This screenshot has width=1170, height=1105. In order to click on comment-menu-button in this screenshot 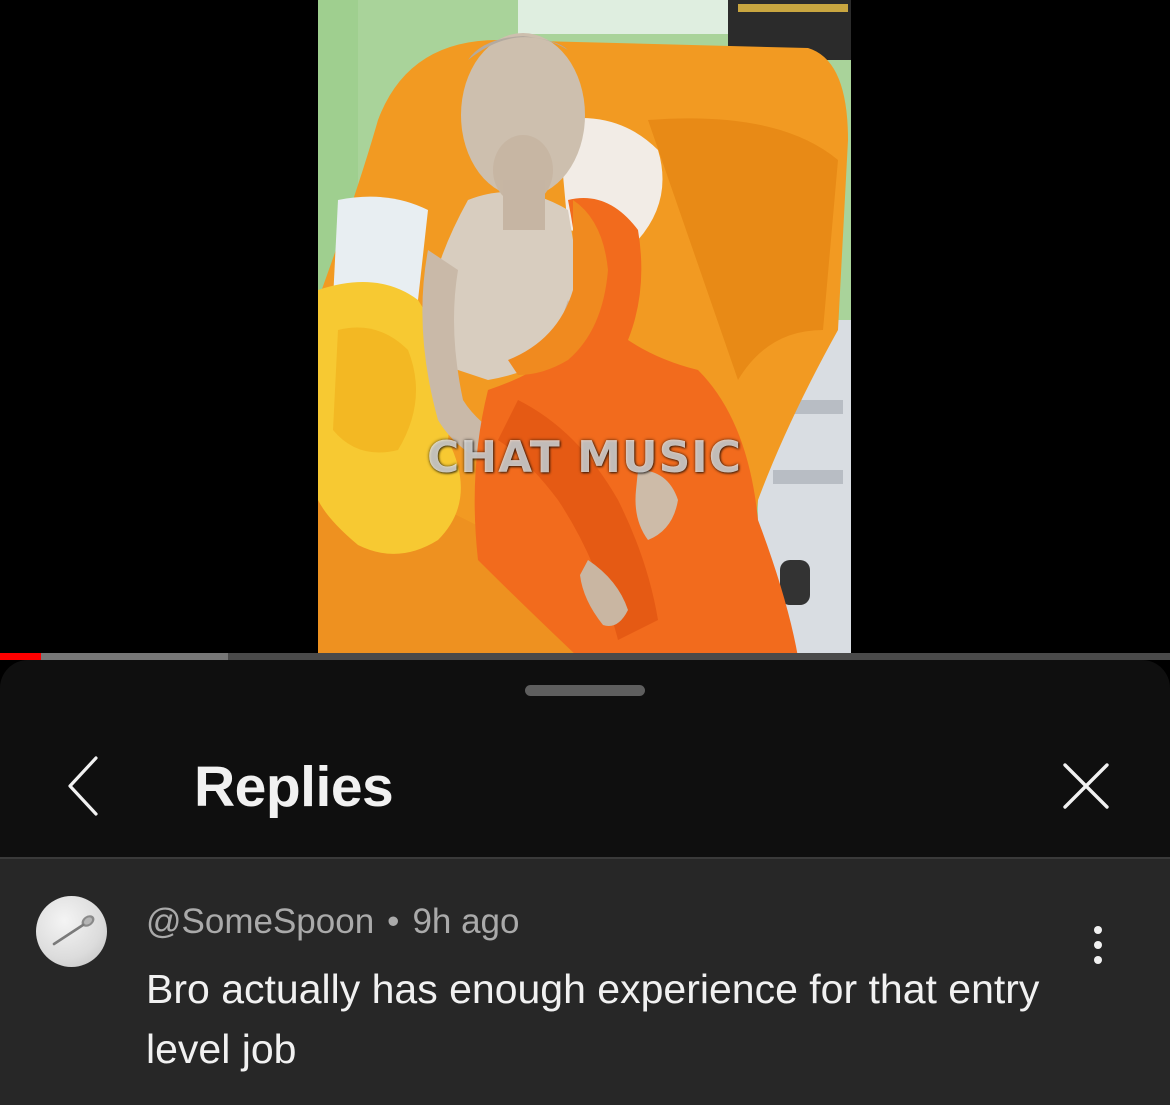, I will do `click(1098, 945)`.